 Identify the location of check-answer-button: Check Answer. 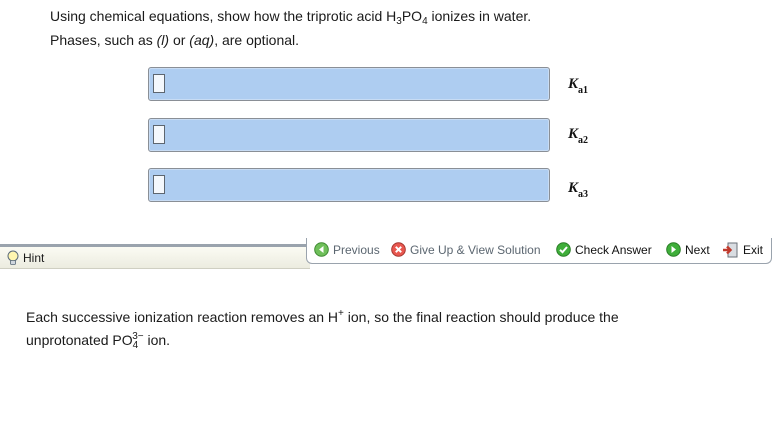
(604, 249).